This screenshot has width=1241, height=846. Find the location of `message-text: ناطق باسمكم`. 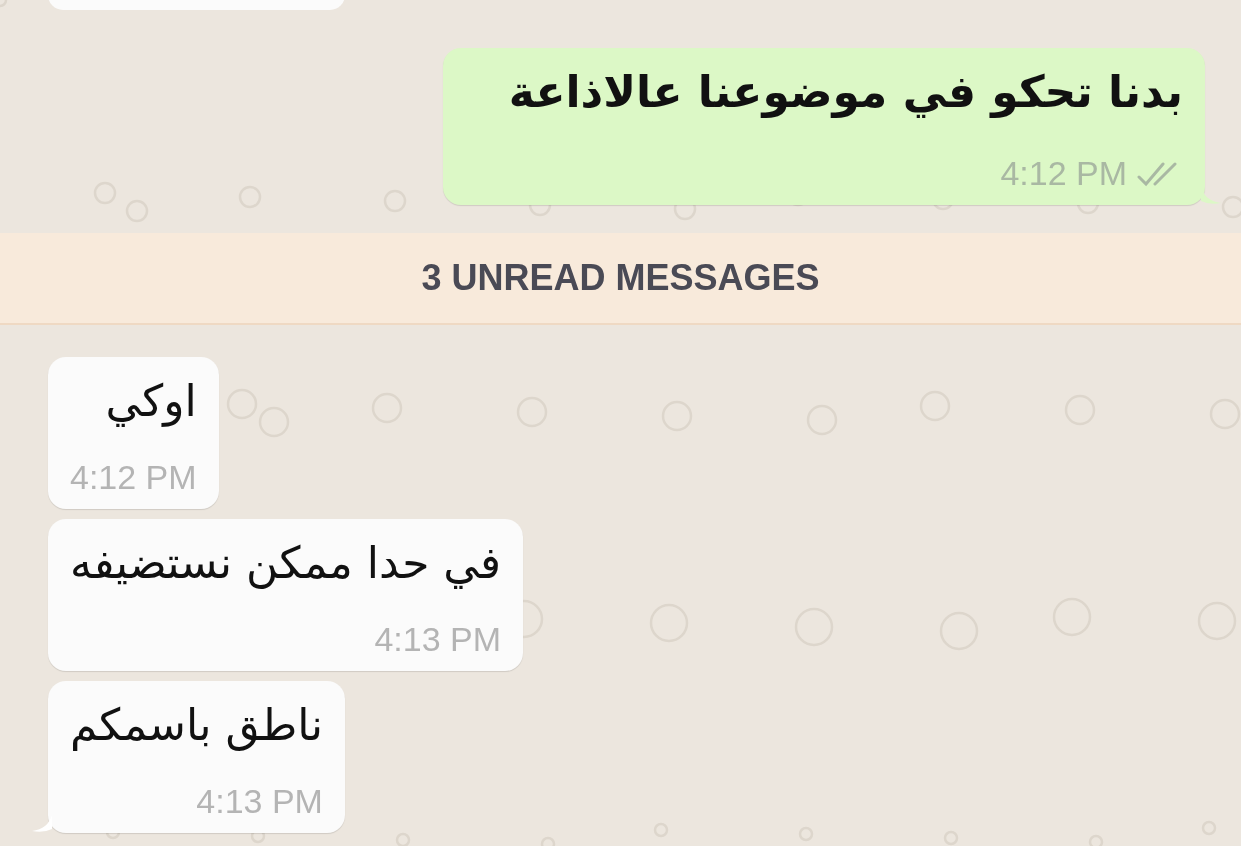

message-text: ناطق باسمكم is located at coordinates (196, 725).